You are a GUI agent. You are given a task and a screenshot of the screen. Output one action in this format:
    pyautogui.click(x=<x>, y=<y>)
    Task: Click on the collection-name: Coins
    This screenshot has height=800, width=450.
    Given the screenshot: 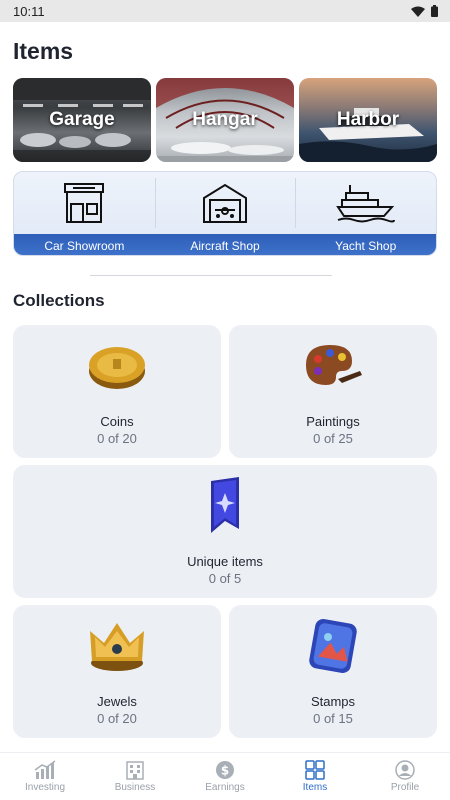 What is the action you would take?
    pyautogui.click(x=117, y=421)
    